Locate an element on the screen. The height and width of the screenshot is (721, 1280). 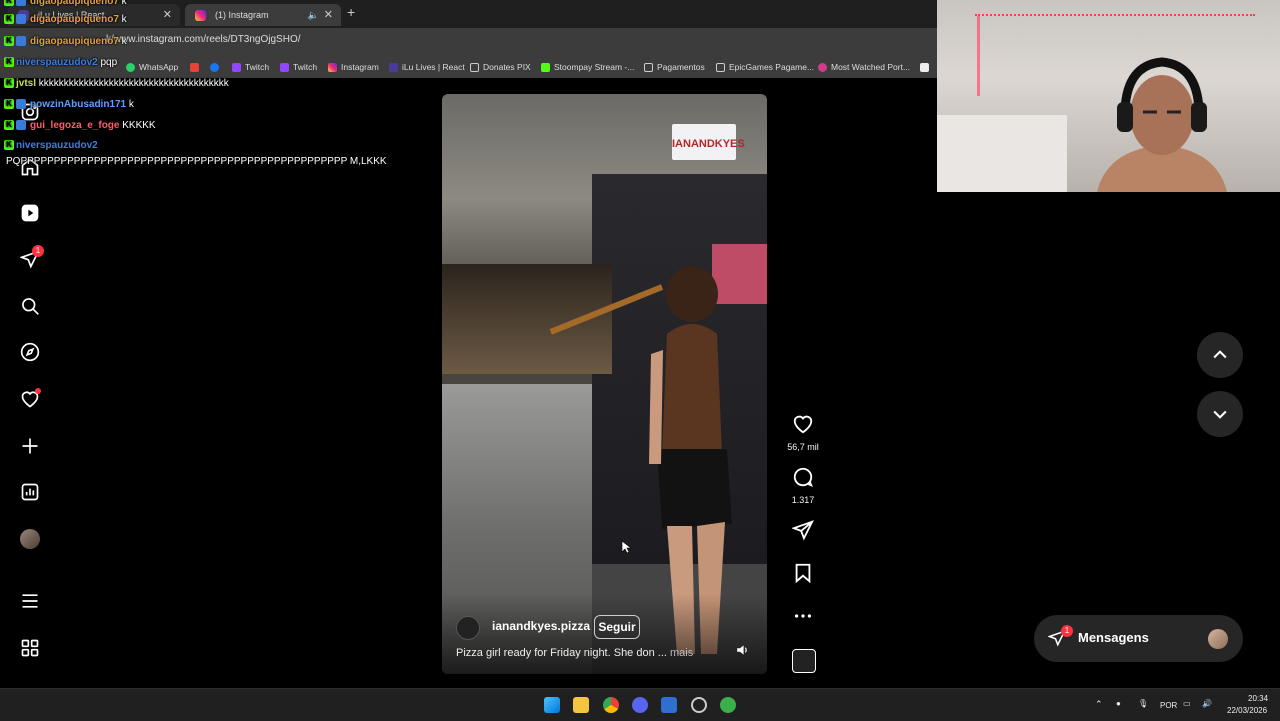
share-button is located at coordinates (803, 532).